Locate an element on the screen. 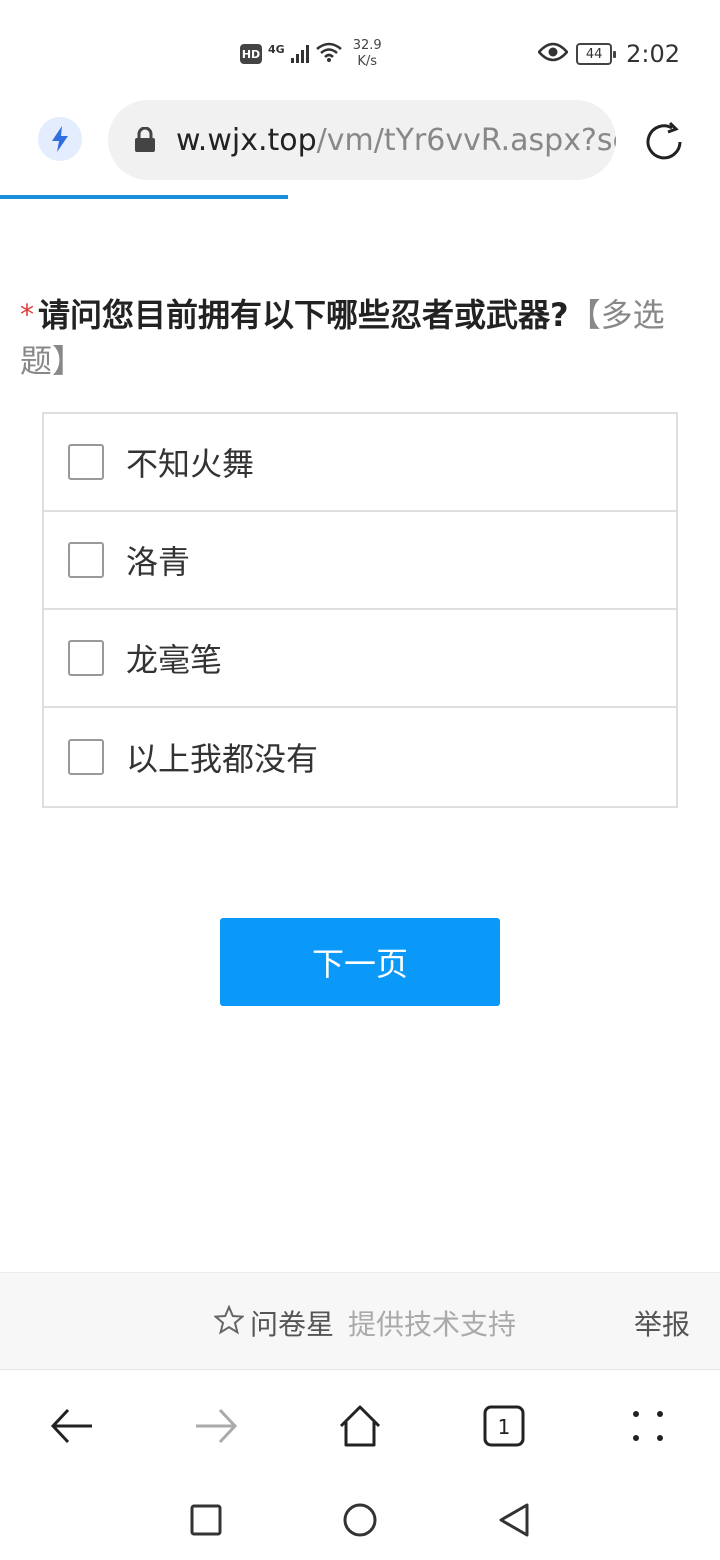 Image resolution: width=720 pixels, height=1560 pixels. home-button is located at coordinates (360, 1426).